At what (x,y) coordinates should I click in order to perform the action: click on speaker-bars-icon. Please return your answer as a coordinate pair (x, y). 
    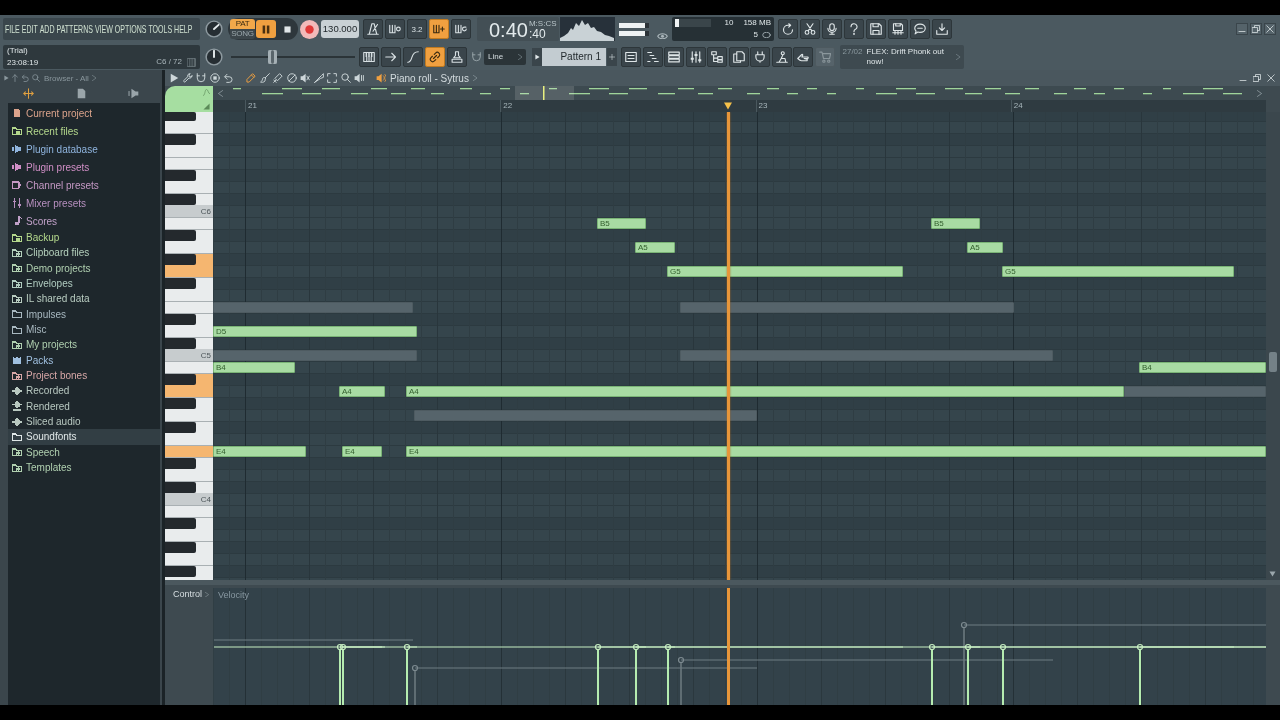
    Looking at the image, I should click on (359, 78).